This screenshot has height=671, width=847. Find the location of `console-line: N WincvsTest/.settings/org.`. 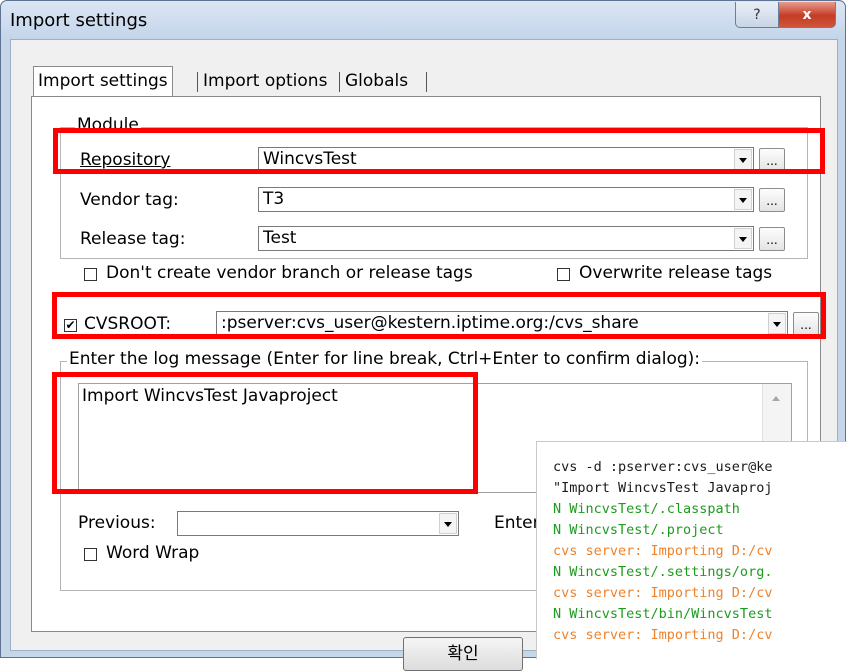

console-line: N WincvsTest/.settings/org. is located at coordinates (663, 572).